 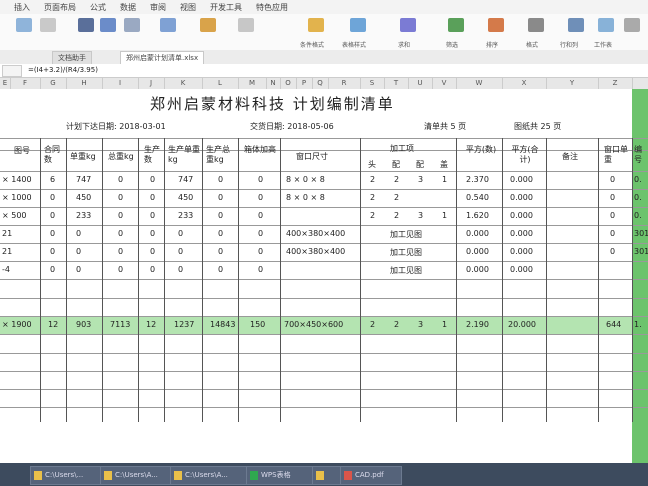 I want to click on column-header-q: Q, so click(x=320, y=83).